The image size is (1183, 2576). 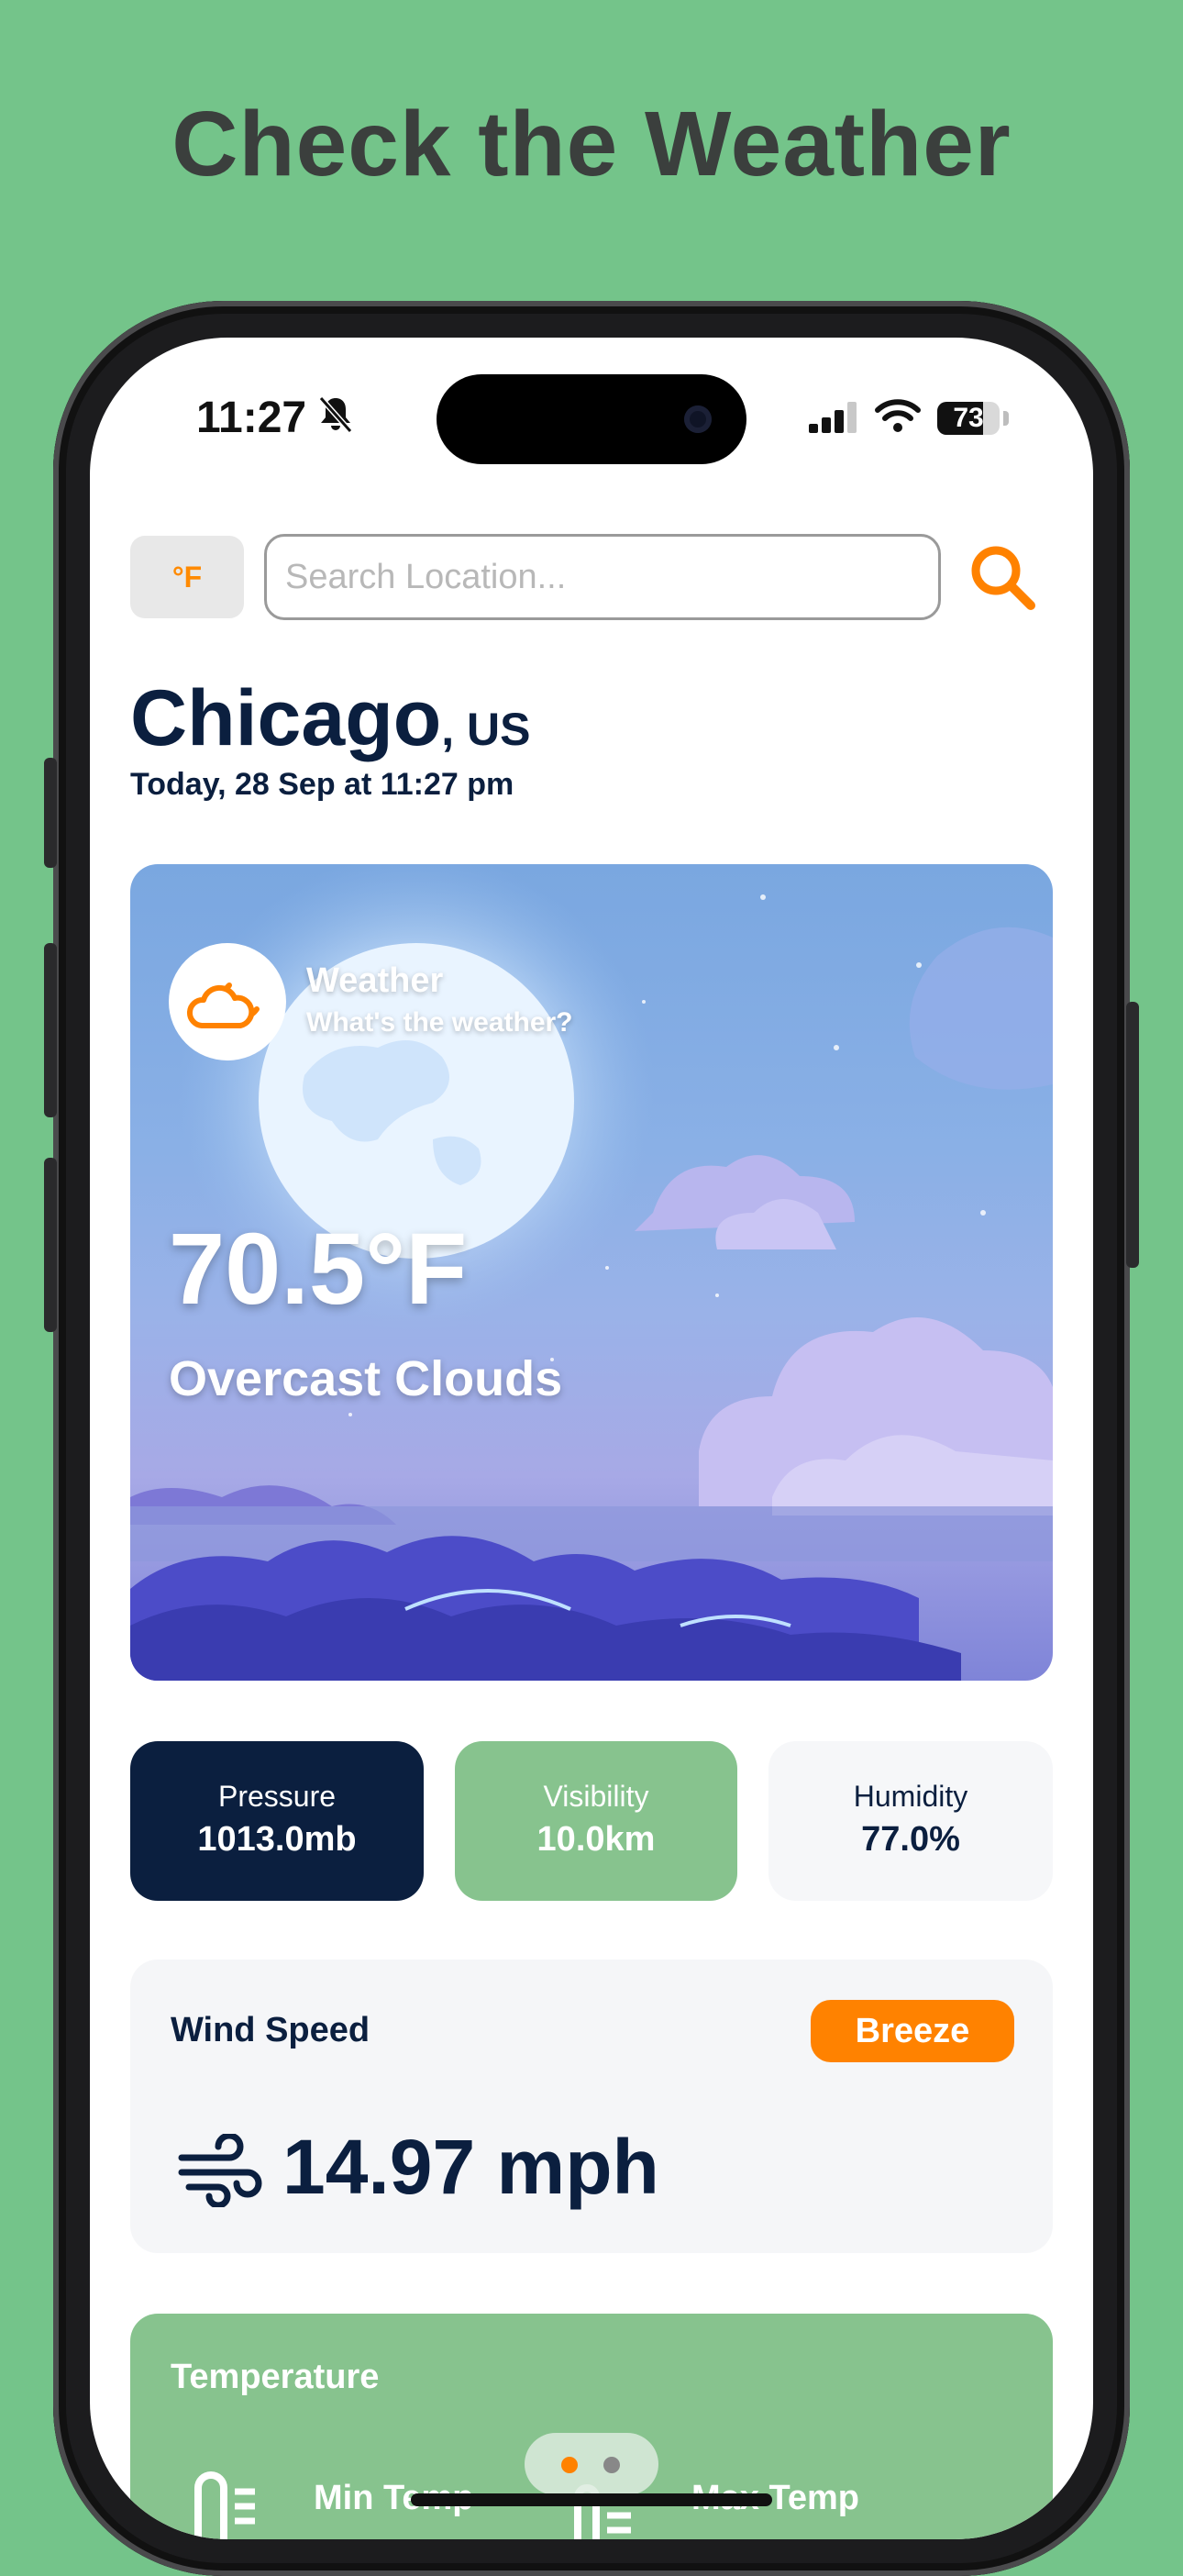 I want to click on promo-headline: Check the Weather, so click(x=591, y=144).